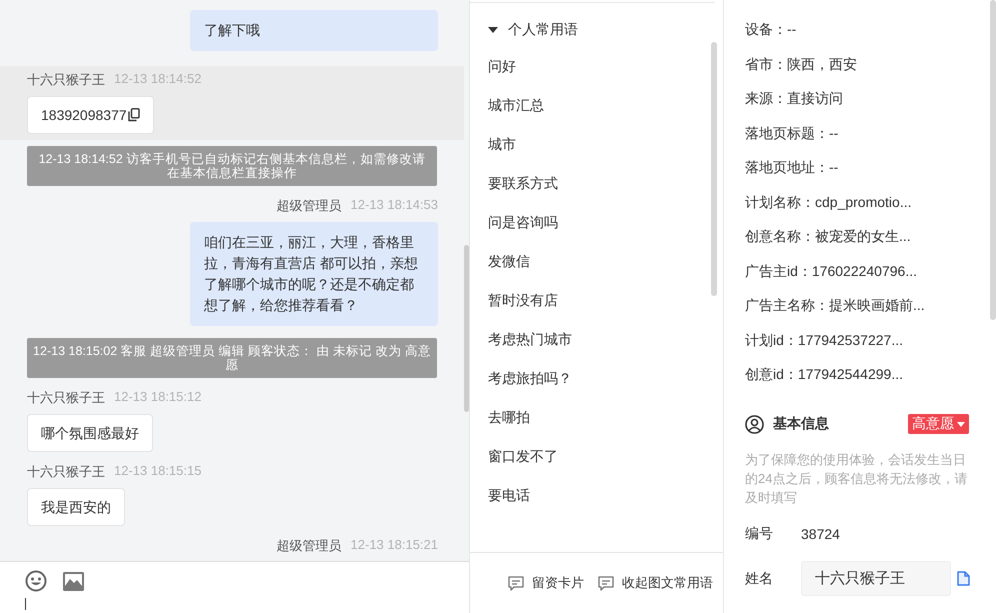 The image size is (996, 613). Describe the element at coordinates (771, 29) in the screenshot. I see `info-row-text: 设备：--` at that location.